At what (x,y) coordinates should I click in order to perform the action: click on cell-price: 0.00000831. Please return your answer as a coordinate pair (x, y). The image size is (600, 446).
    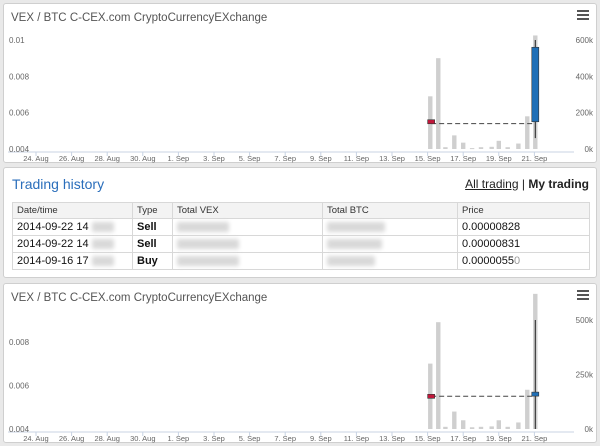
    Looking at the image, I should click on (523, 244).